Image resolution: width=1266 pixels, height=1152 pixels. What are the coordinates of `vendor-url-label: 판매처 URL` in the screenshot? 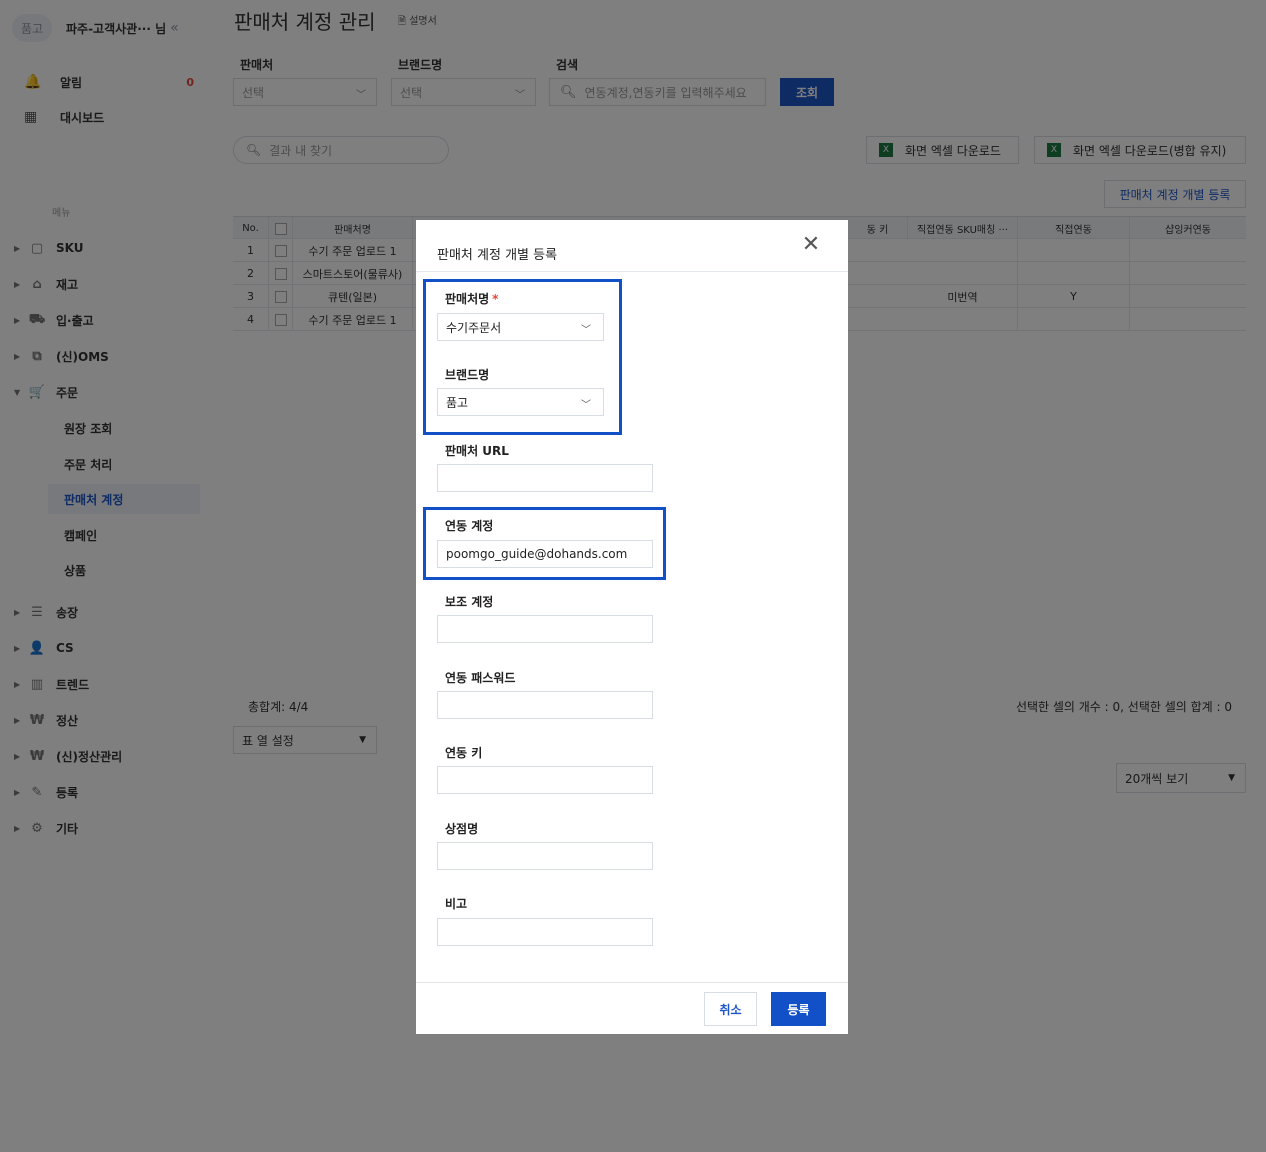 It's located at (477, 451).